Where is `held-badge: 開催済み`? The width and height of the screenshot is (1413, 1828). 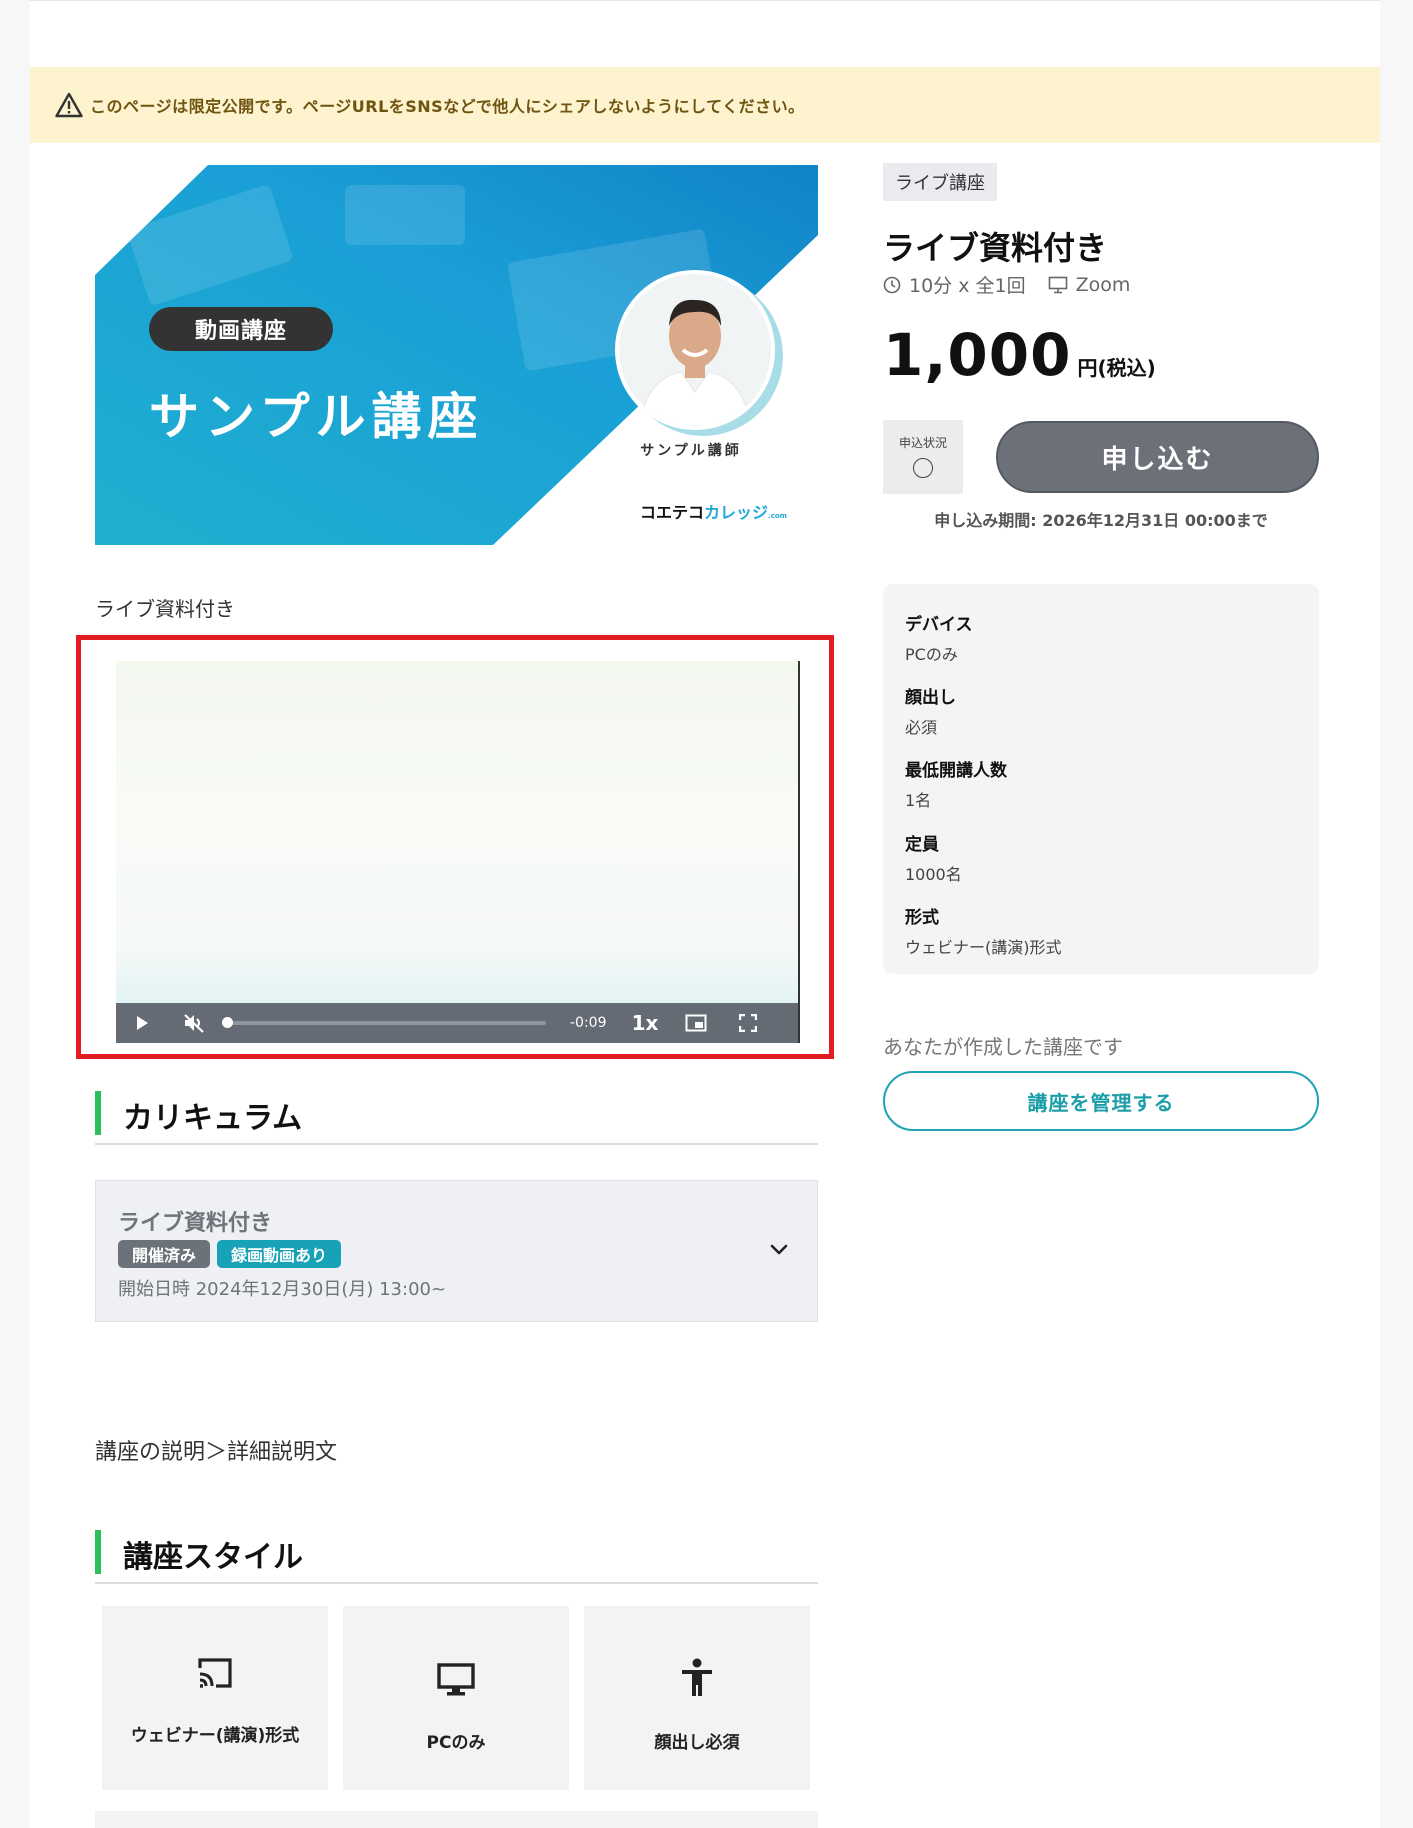
held-badge: 開催済み is located at coordinates (164, 1254).